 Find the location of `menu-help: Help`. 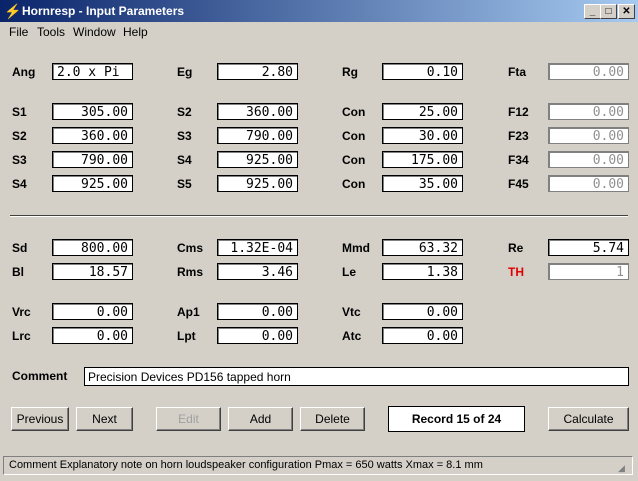

menu-help: Help is located at coordinates (135, 32).